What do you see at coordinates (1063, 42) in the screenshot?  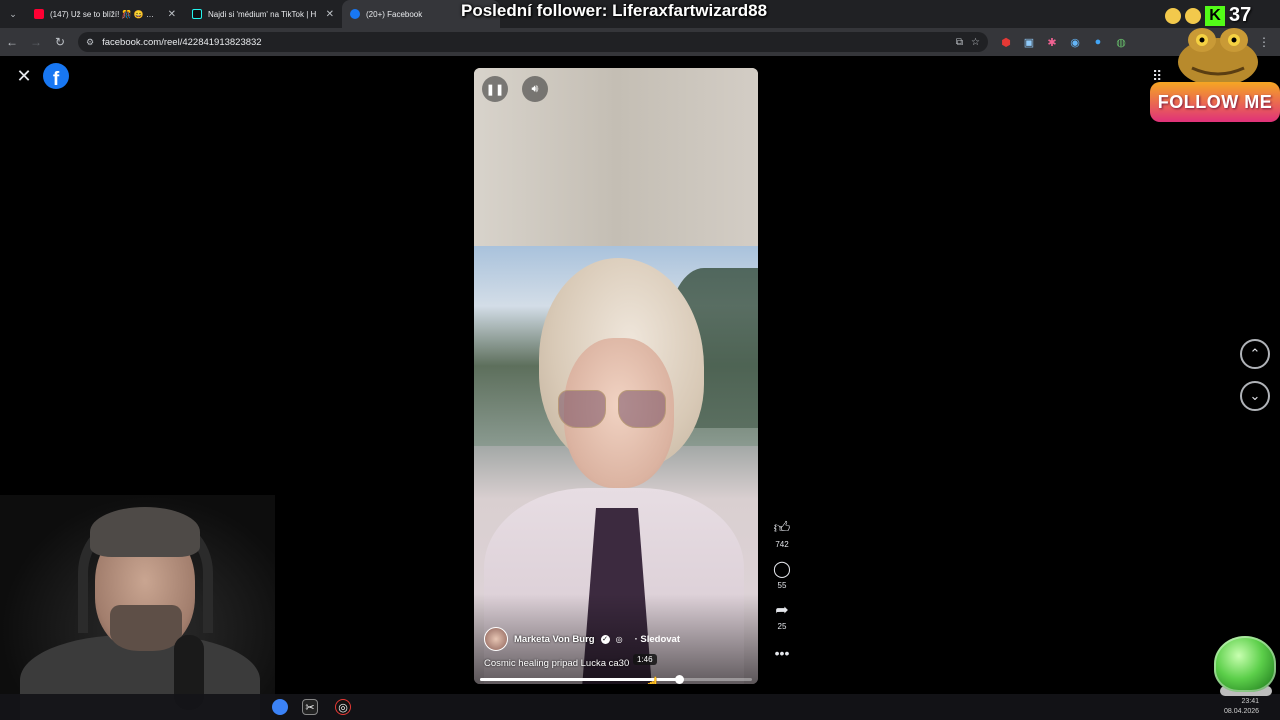 I see `extensions-bar: ⬢ ▣ ✱ ◉ ● ◍` at bounding box center [1063, 42].